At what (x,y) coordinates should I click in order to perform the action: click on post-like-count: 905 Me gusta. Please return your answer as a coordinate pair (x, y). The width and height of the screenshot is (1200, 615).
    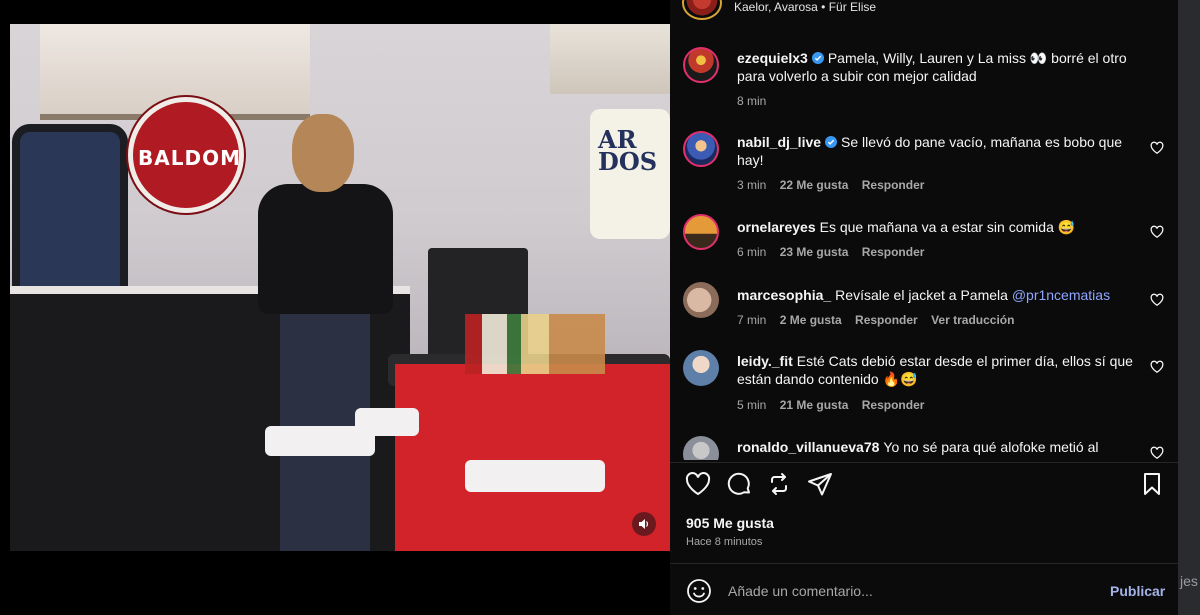
    Looking at the image, I should click on (730, 523).